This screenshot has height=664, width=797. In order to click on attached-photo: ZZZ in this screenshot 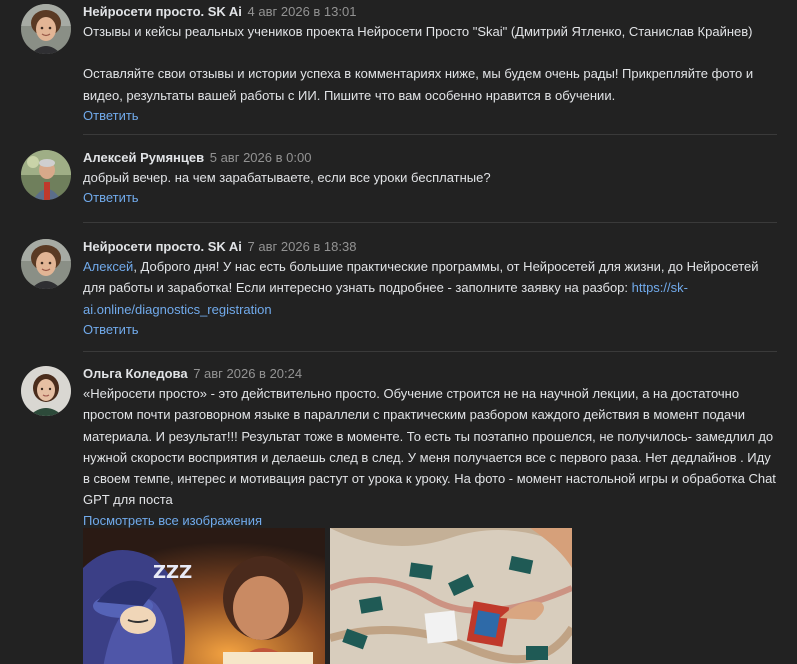, I will do `click(204, 596)`.